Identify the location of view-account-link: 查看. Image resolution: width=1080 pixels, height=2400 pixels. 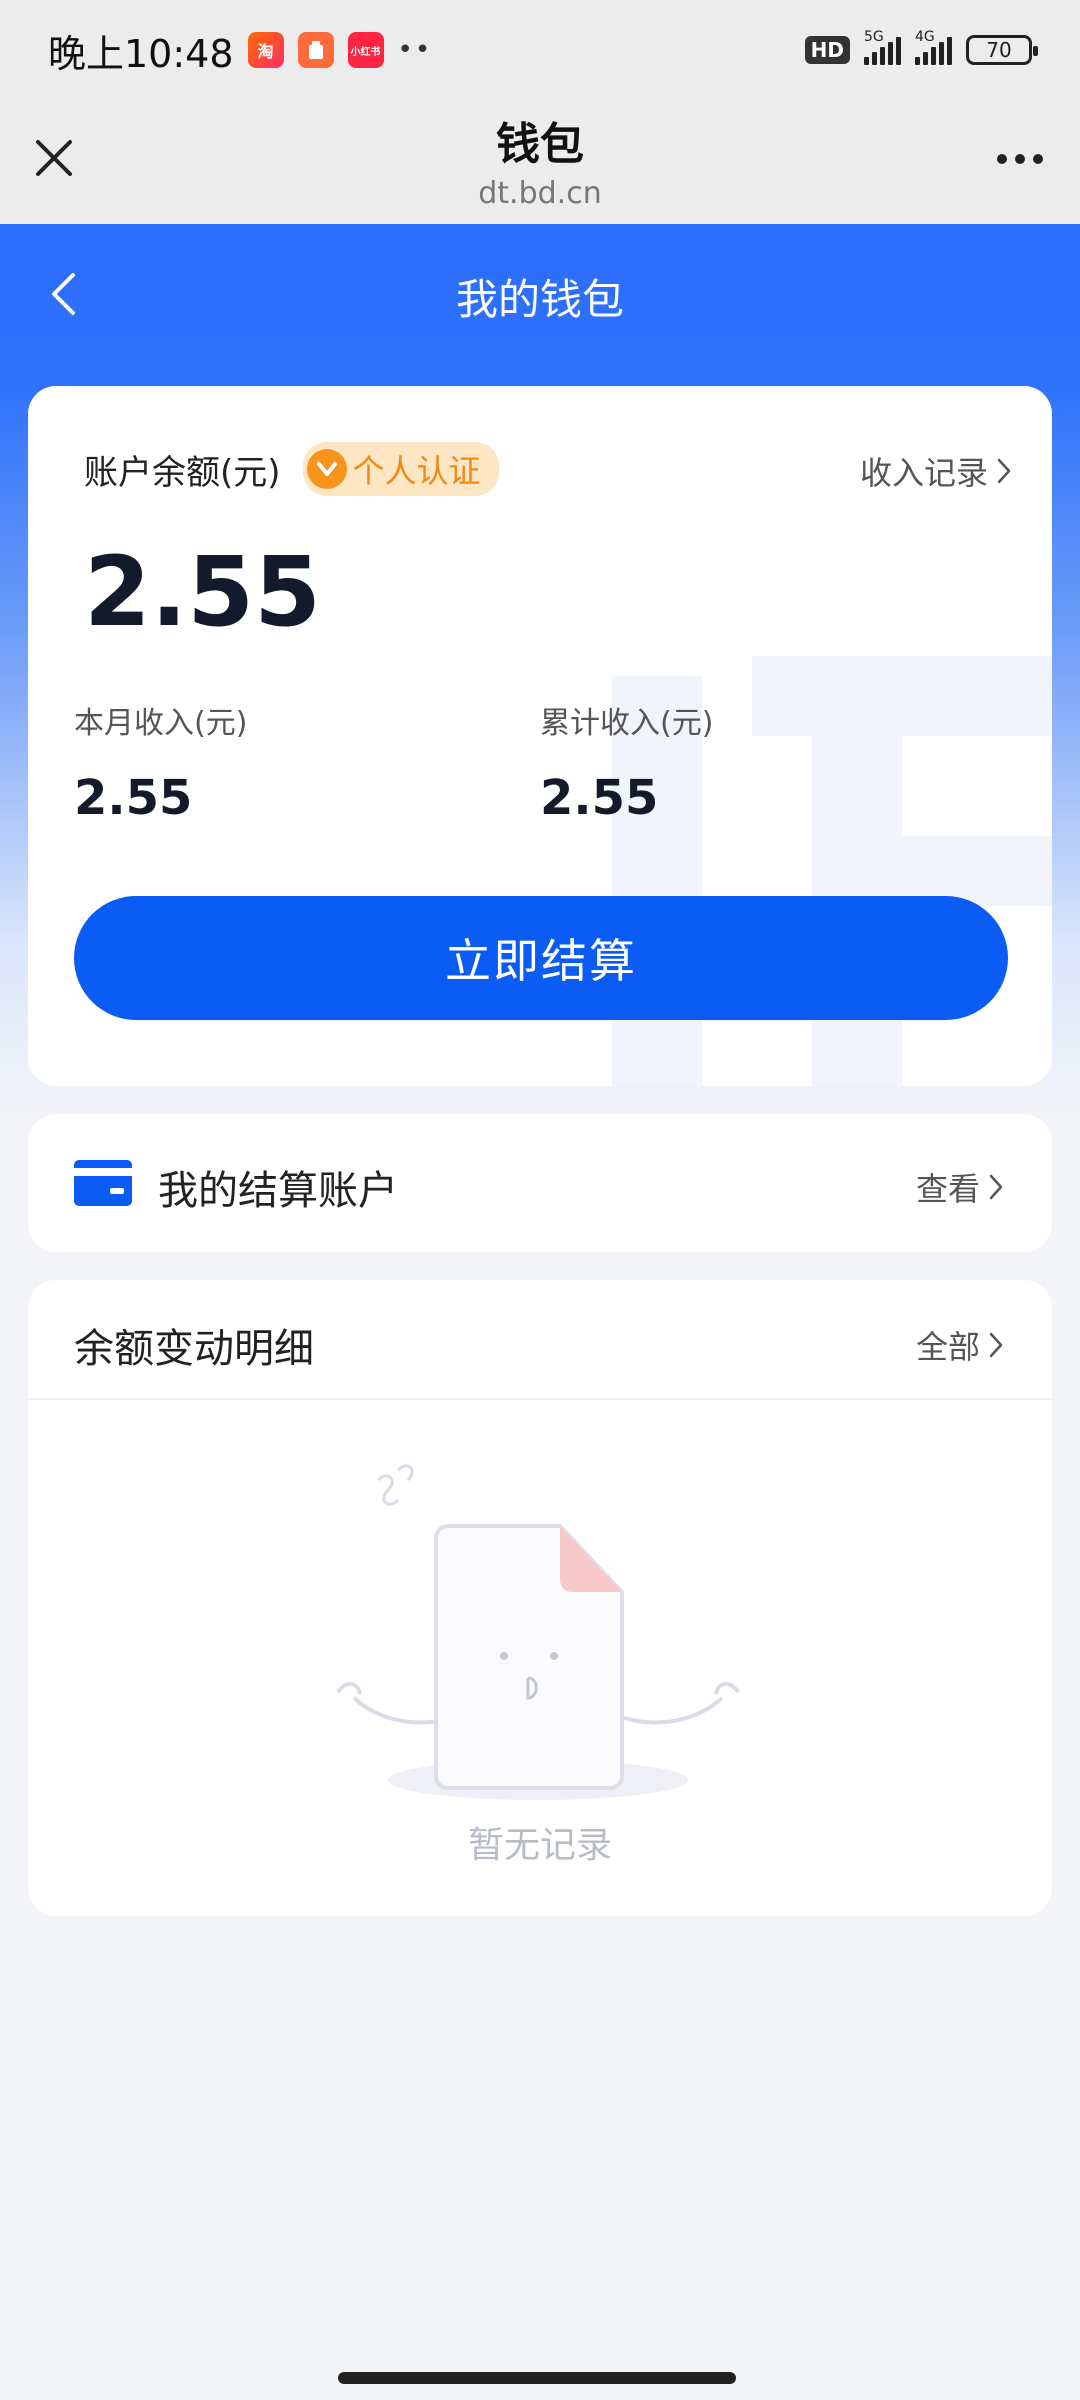
(960, 1187).